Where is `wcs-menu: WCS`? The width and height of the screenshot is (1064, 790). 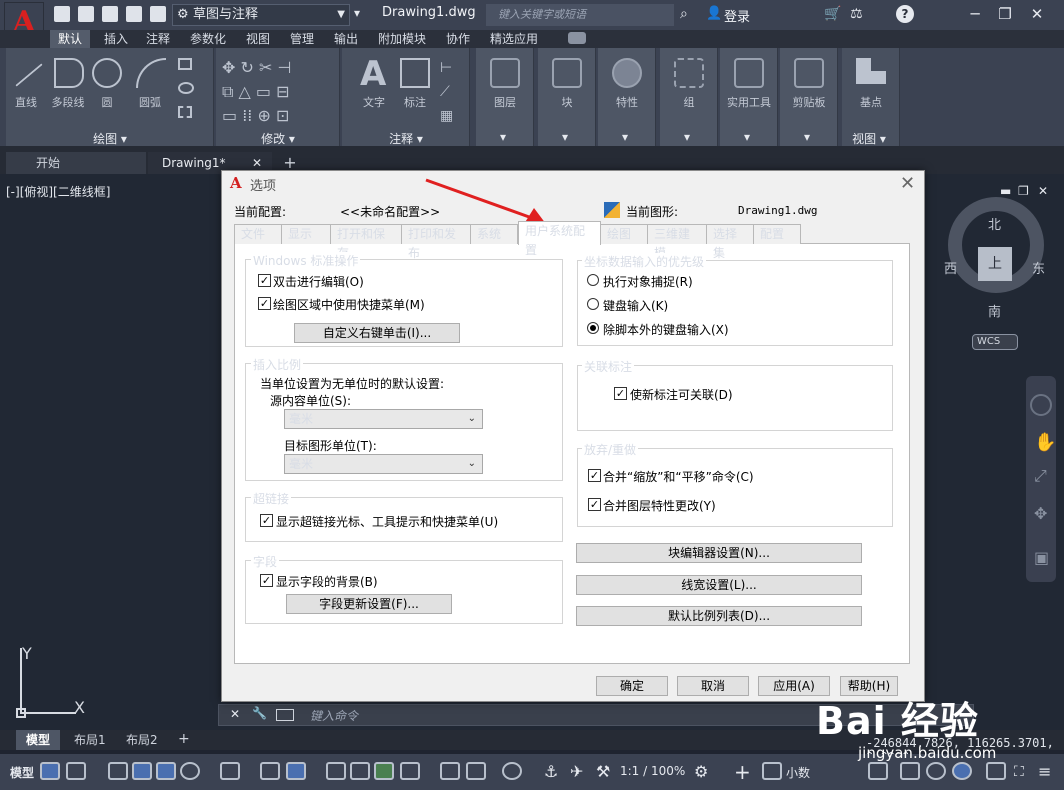 wcs-menu: WCS is located at coordinates (995, 342).